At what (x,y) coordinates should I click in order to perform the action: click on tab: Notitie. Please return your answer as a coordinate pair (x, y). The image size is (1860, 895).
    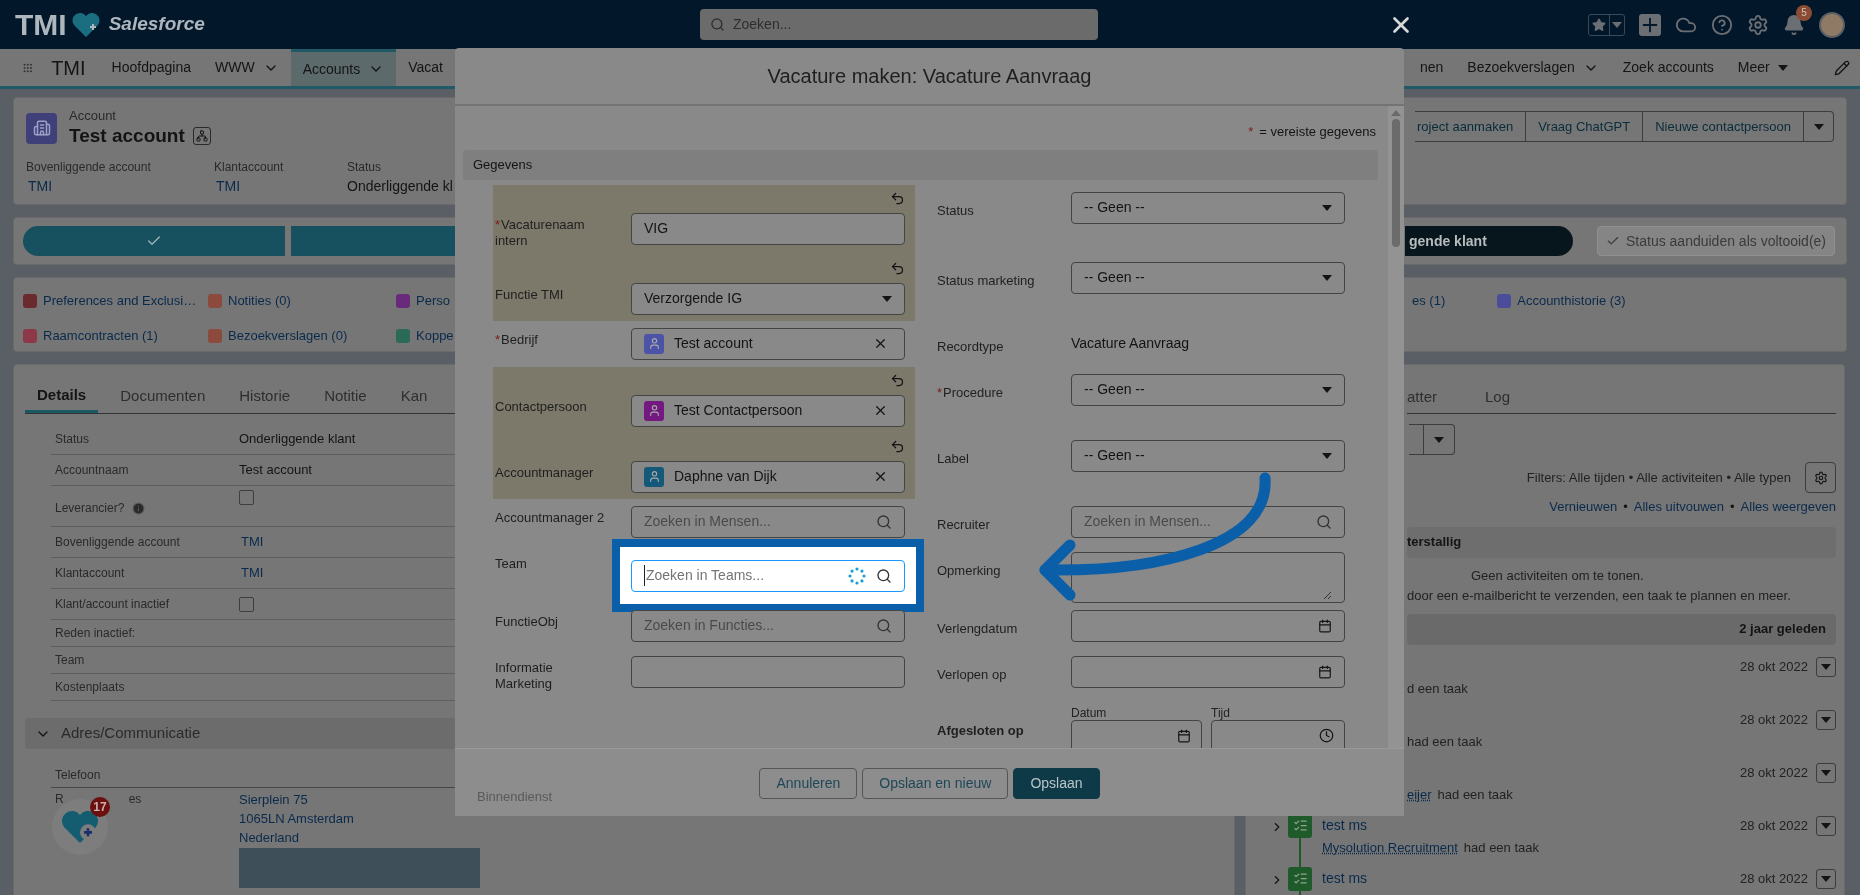
    Looking at the image, I should click on (345, 396).